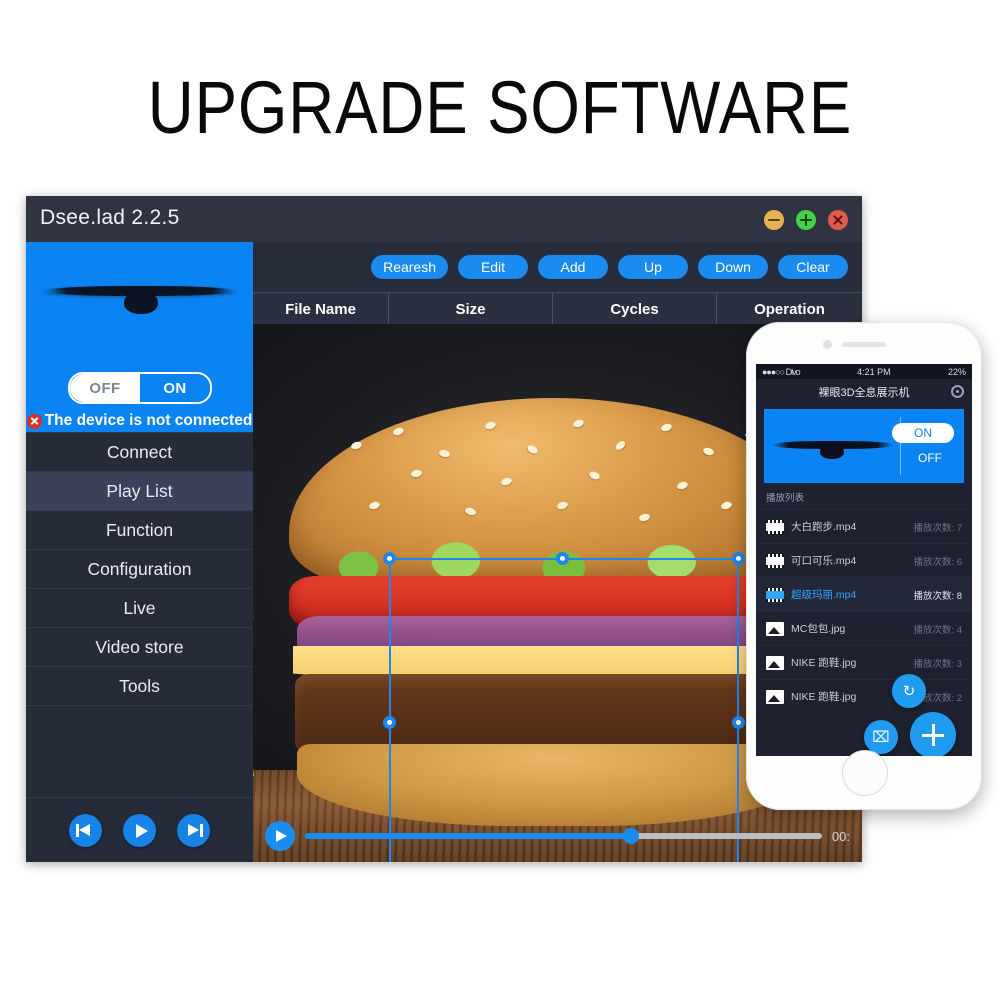 The image size is (1000, 1000). Describe the element at coordinates (818, 629) in the screenshot. I see `list-item-name: MC包包.jpg` at that location.